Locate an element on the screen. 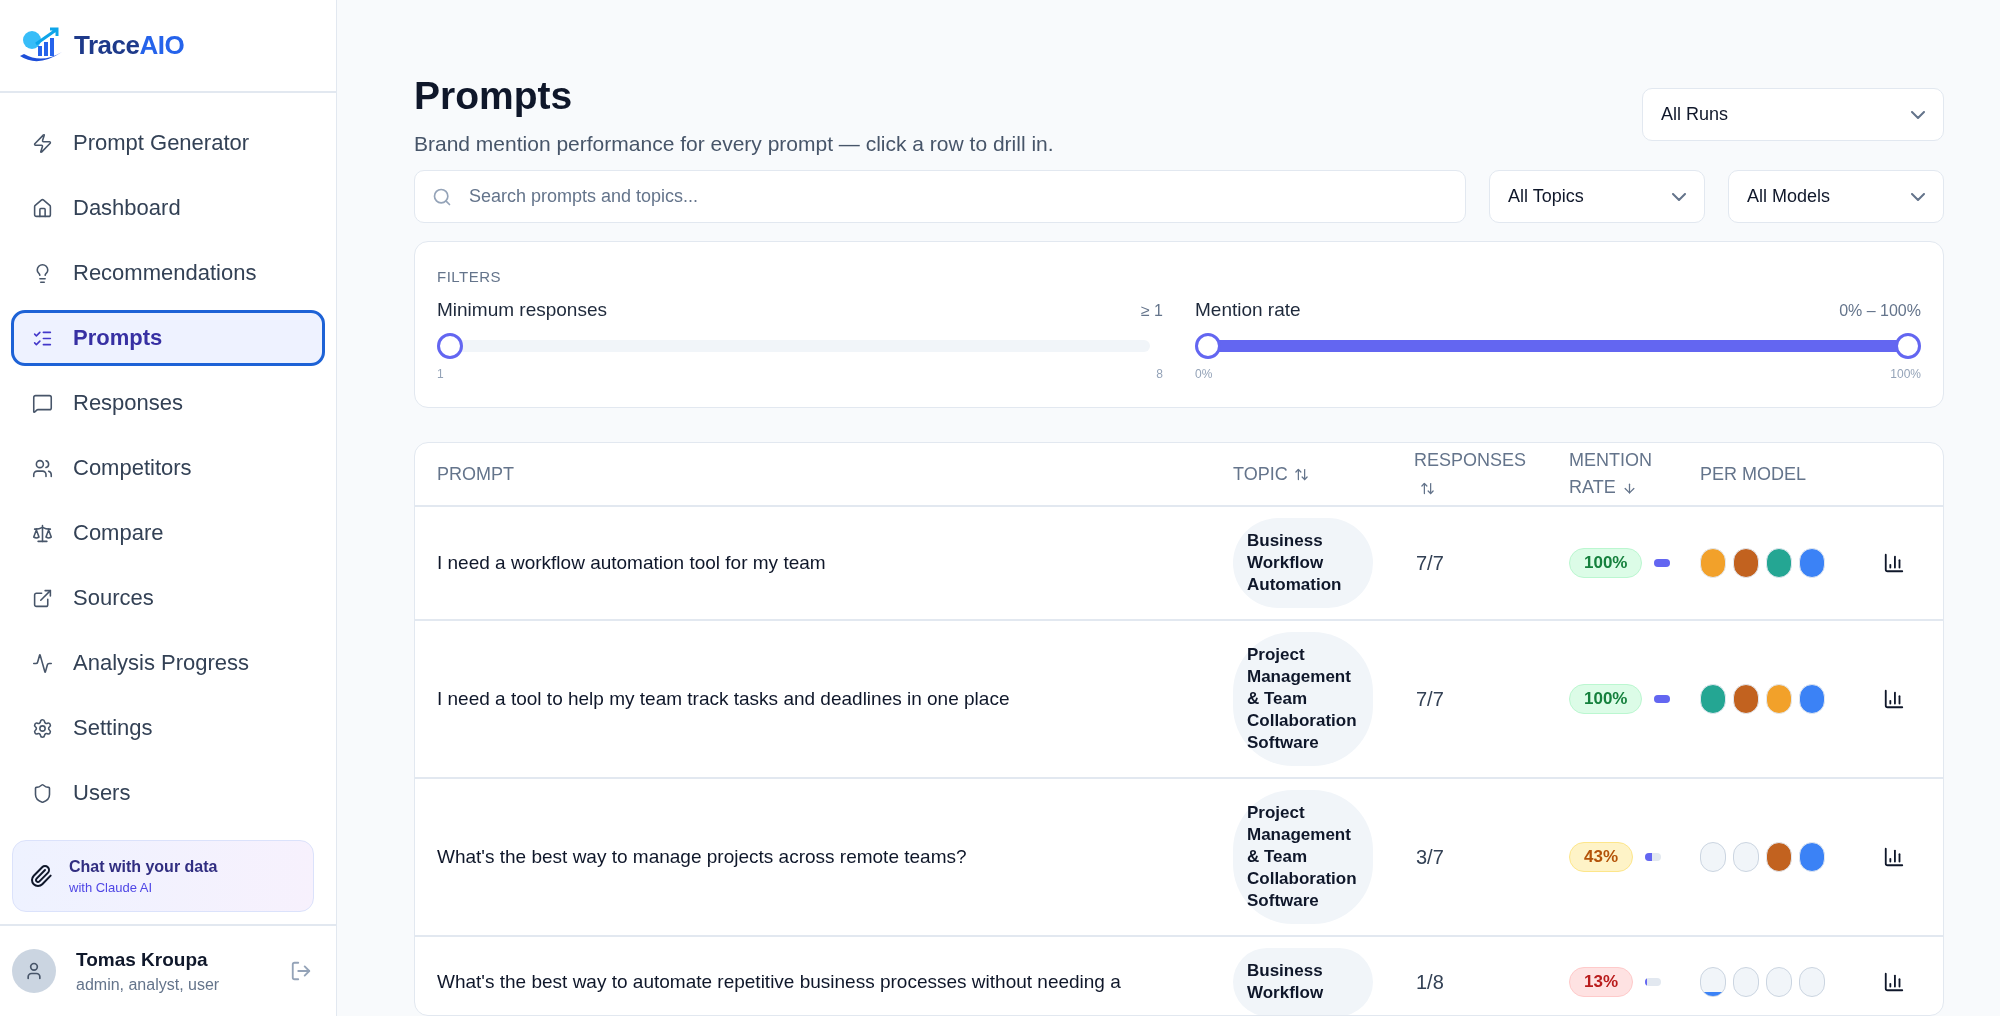 The height and width of the screenshot is (1016, 2000). column-header: TOPIC is located at coordinates (1293, 474).